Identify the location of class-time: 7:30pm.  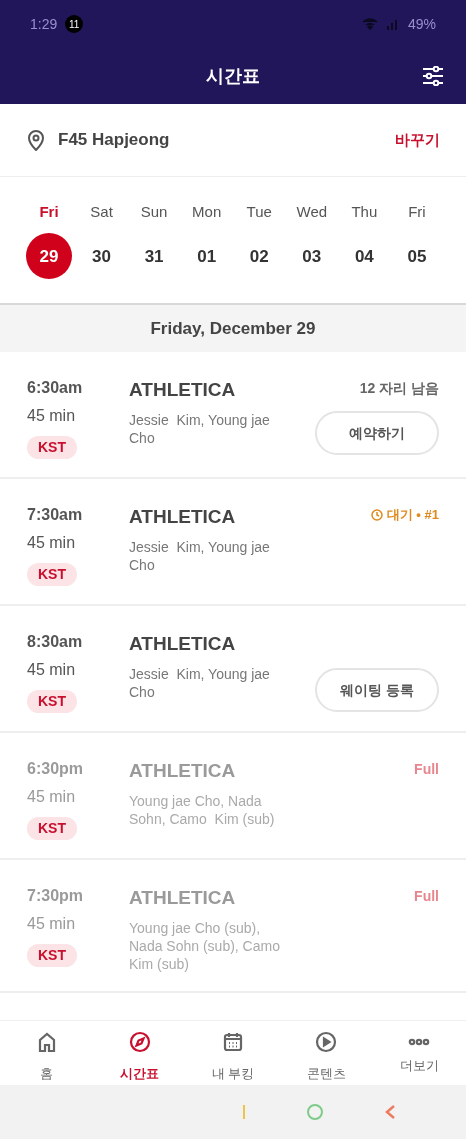
(55, 896).